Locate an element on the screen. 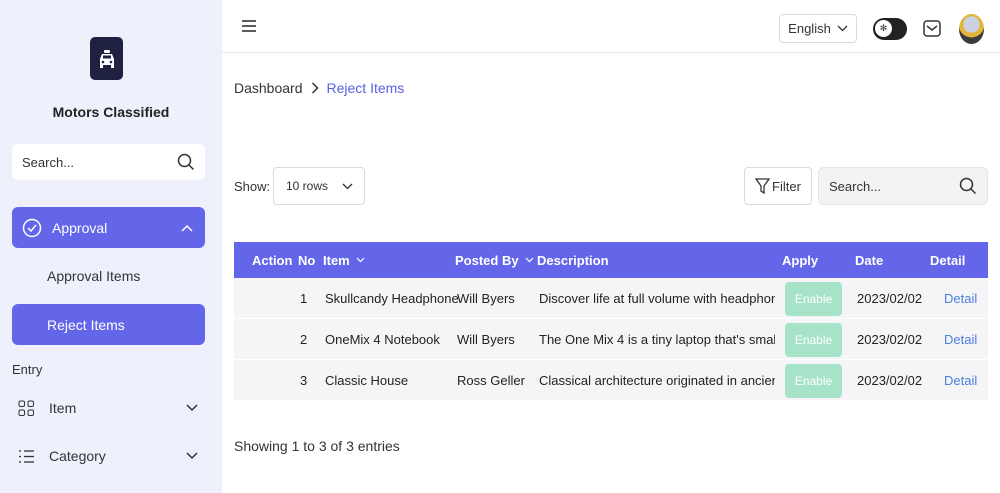 Image resolution: width=1000 pixels, height=493 pixels. sidebar-item-category: Category is located at coordinates (108, 456).